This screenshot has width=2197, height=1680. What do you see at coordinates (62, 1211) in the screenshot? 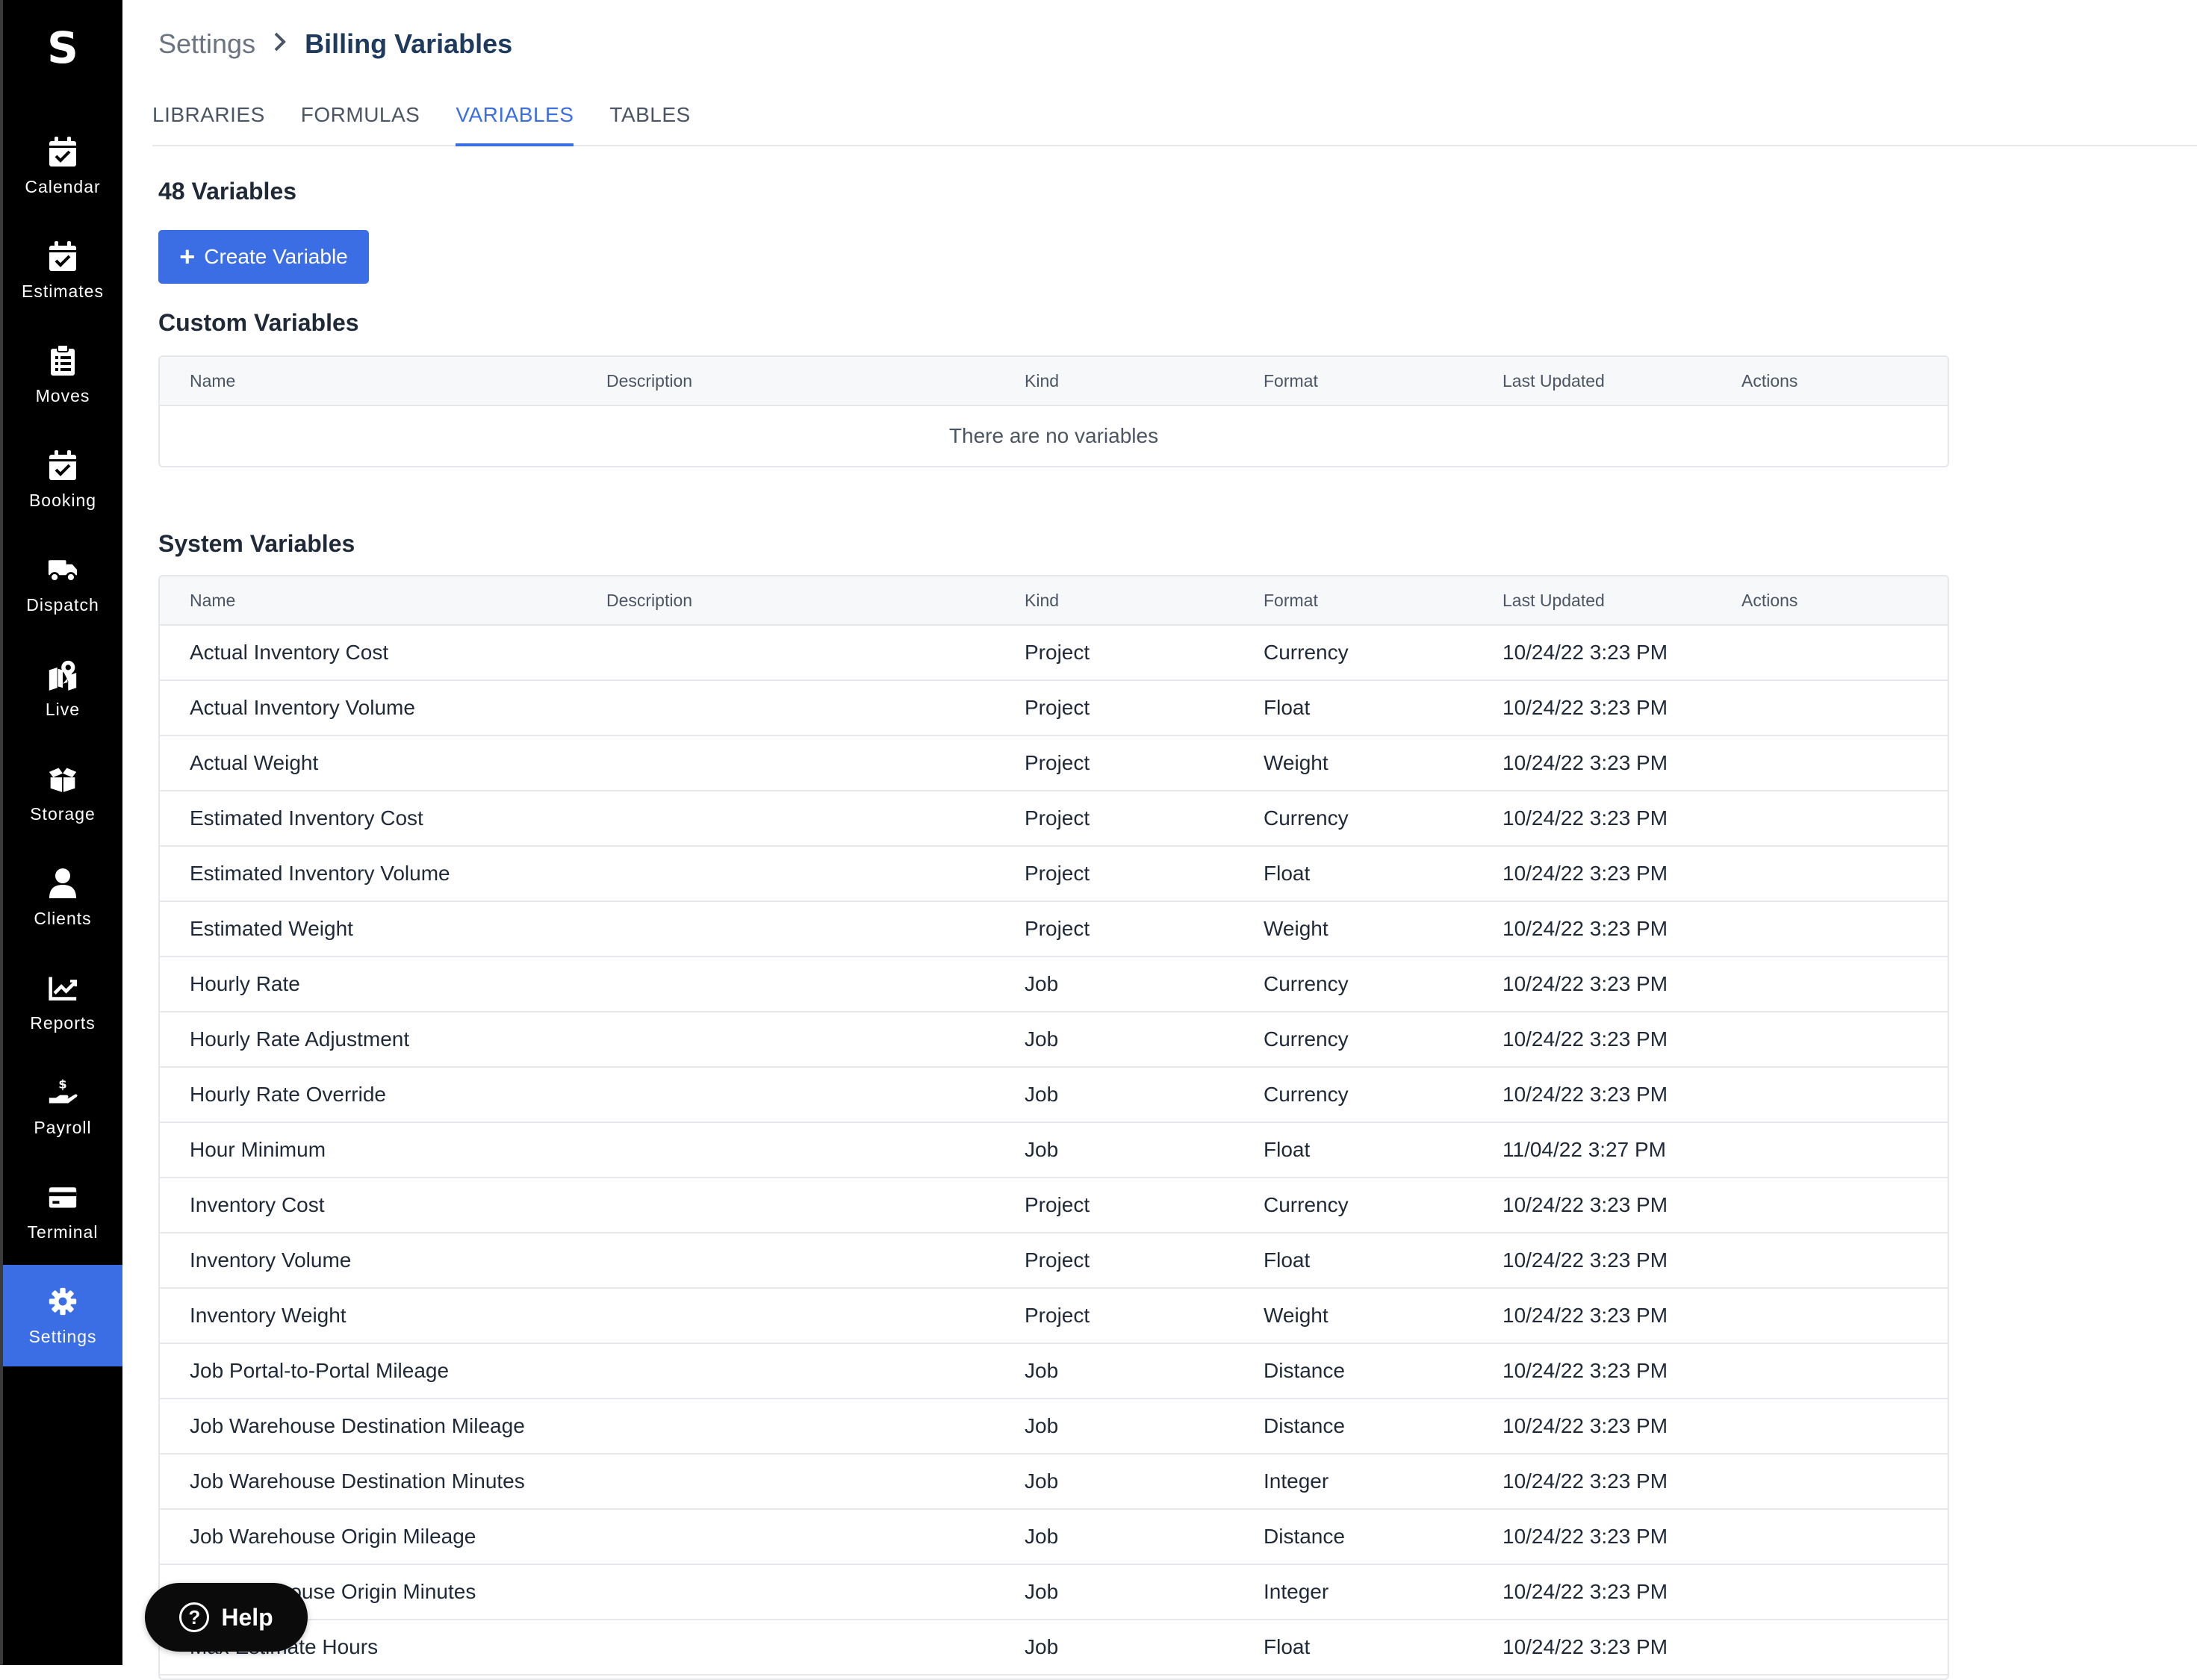
I see `sidebar-item-terminal: Terminal` at bounding box center [62, 1211].